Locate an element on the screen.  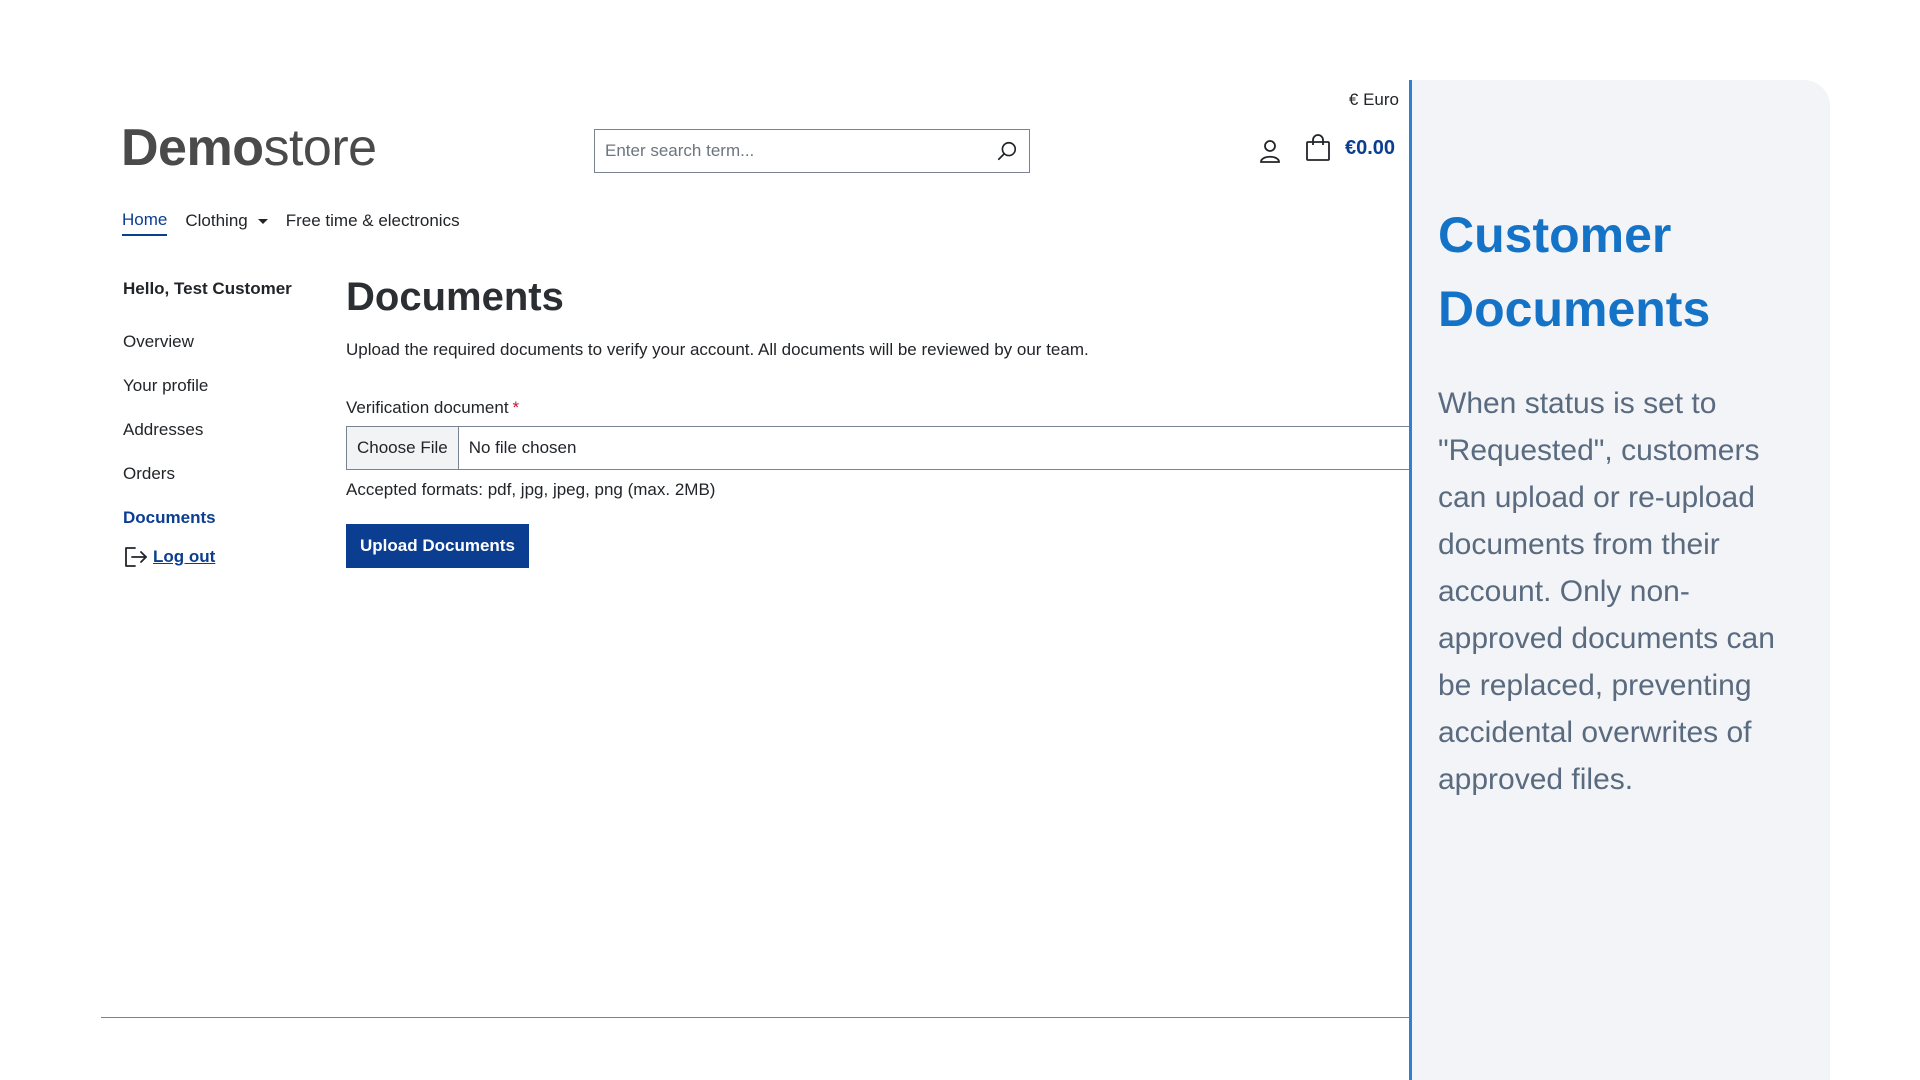
verification-document-label: Verification document * is located at coordinates (878, 408).